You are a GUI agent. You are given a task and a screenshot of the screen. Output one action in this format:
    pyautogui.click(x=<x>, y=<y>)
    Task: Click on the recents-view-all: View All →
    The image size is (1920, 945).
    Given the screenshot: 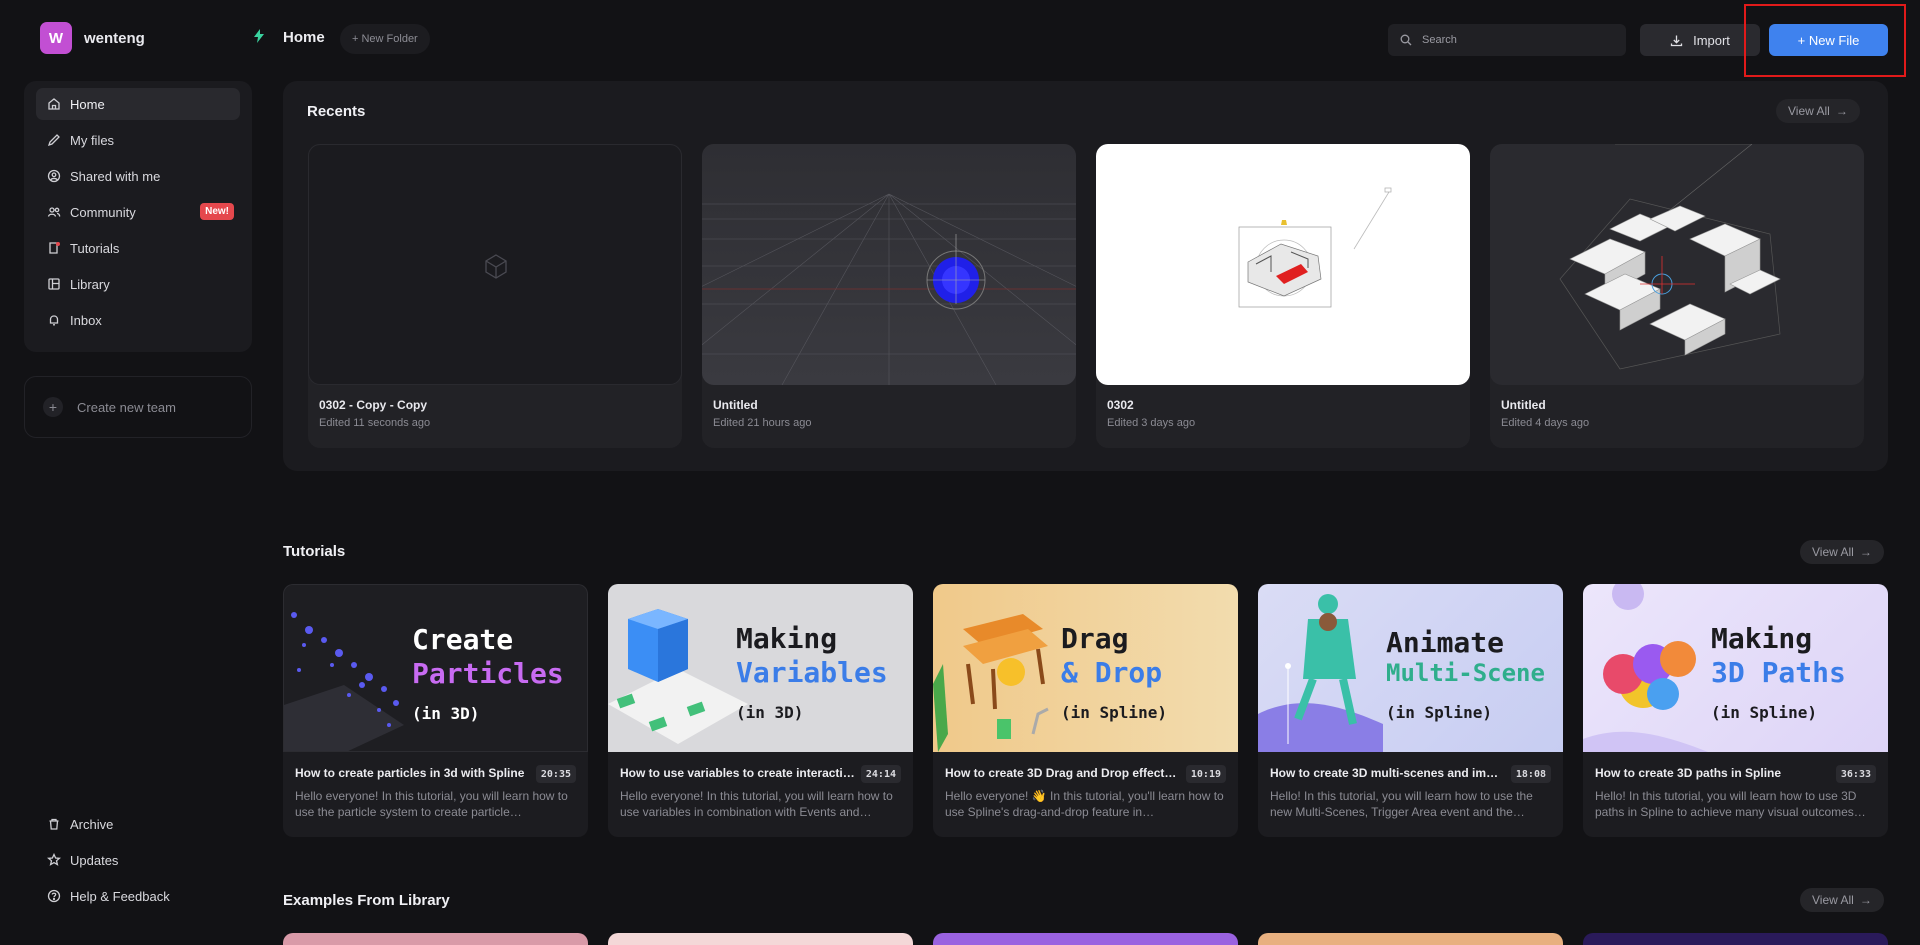 What is the action you would take?
    pyautogui.click(x=1818, y=111)
    